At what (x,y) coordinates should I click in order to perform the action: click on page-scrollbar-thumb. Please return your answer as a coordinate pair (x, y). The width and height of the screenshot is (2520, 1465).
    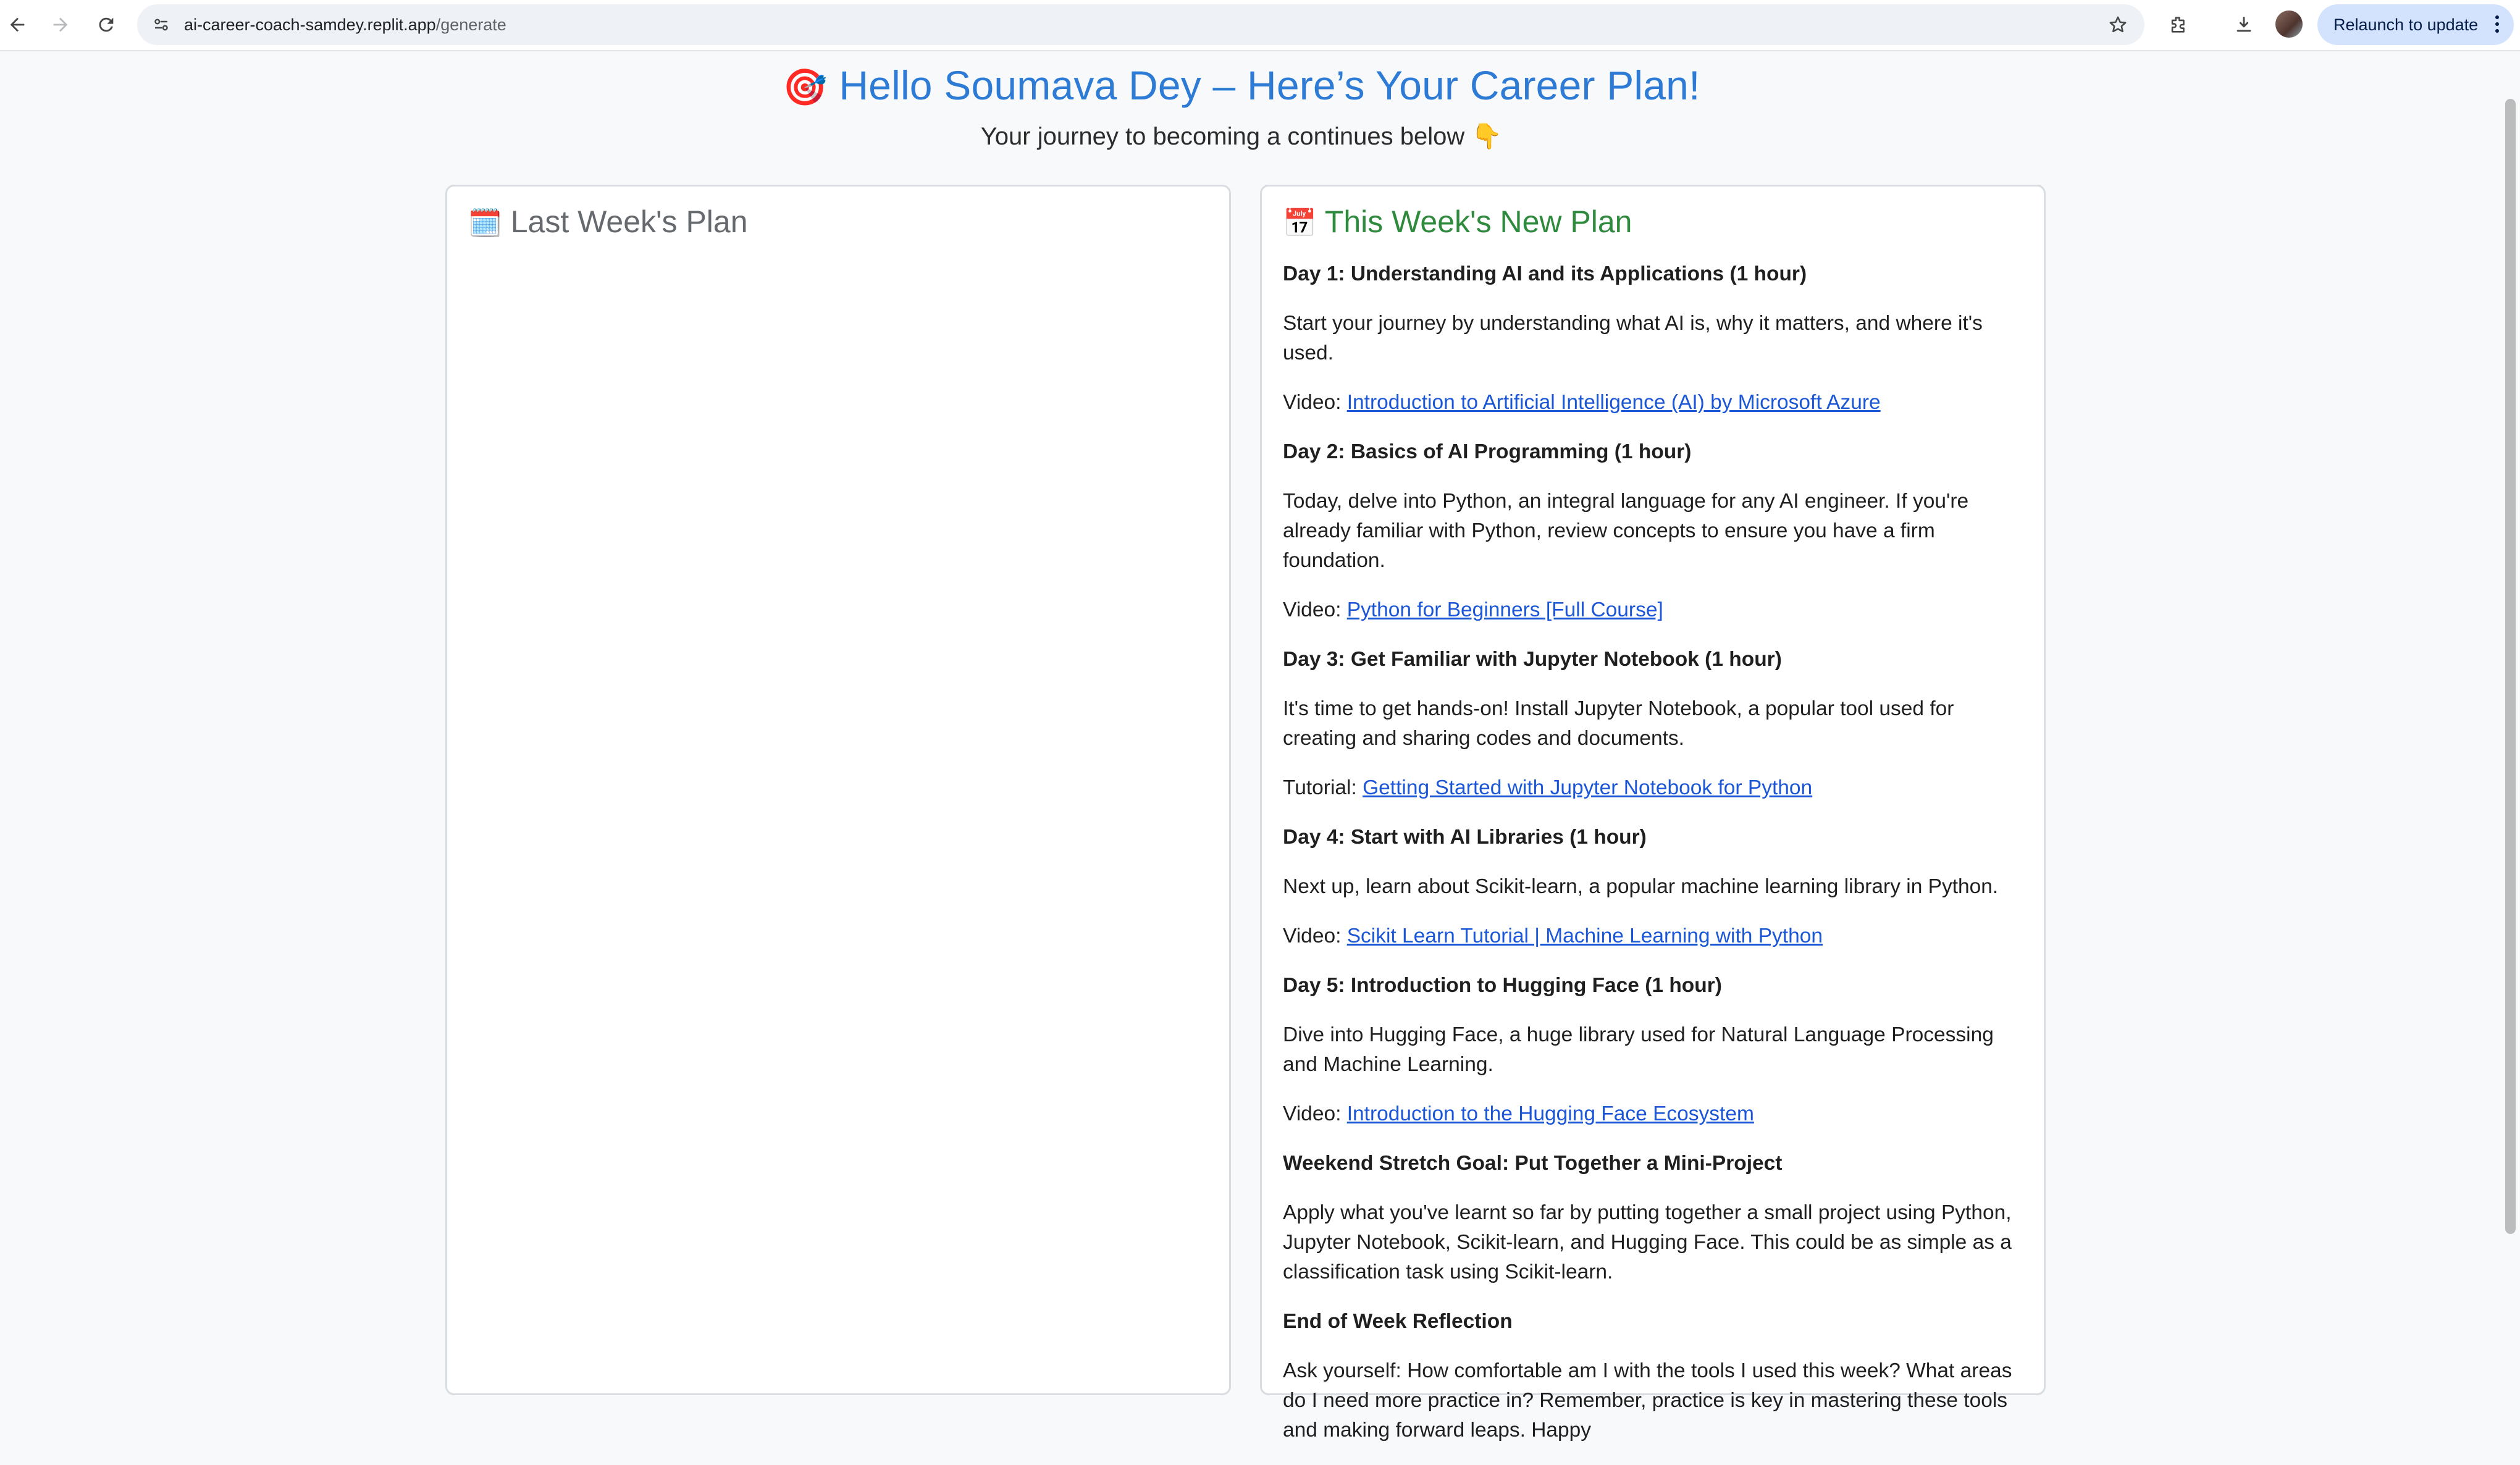
    Looking at the image, I should click on (2510, 666).